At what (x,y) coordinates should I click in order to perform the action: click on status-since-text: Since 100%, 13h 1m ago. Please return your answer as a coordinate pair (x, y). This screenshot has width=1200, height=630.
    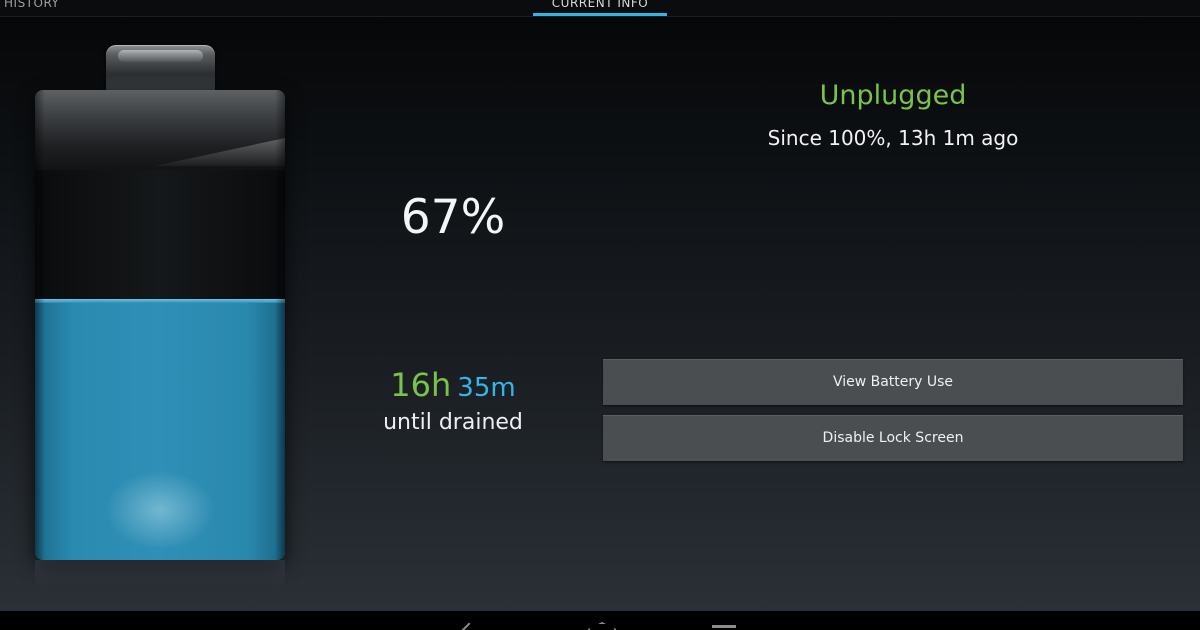
    Looking at the image, I should click on (893, 138).